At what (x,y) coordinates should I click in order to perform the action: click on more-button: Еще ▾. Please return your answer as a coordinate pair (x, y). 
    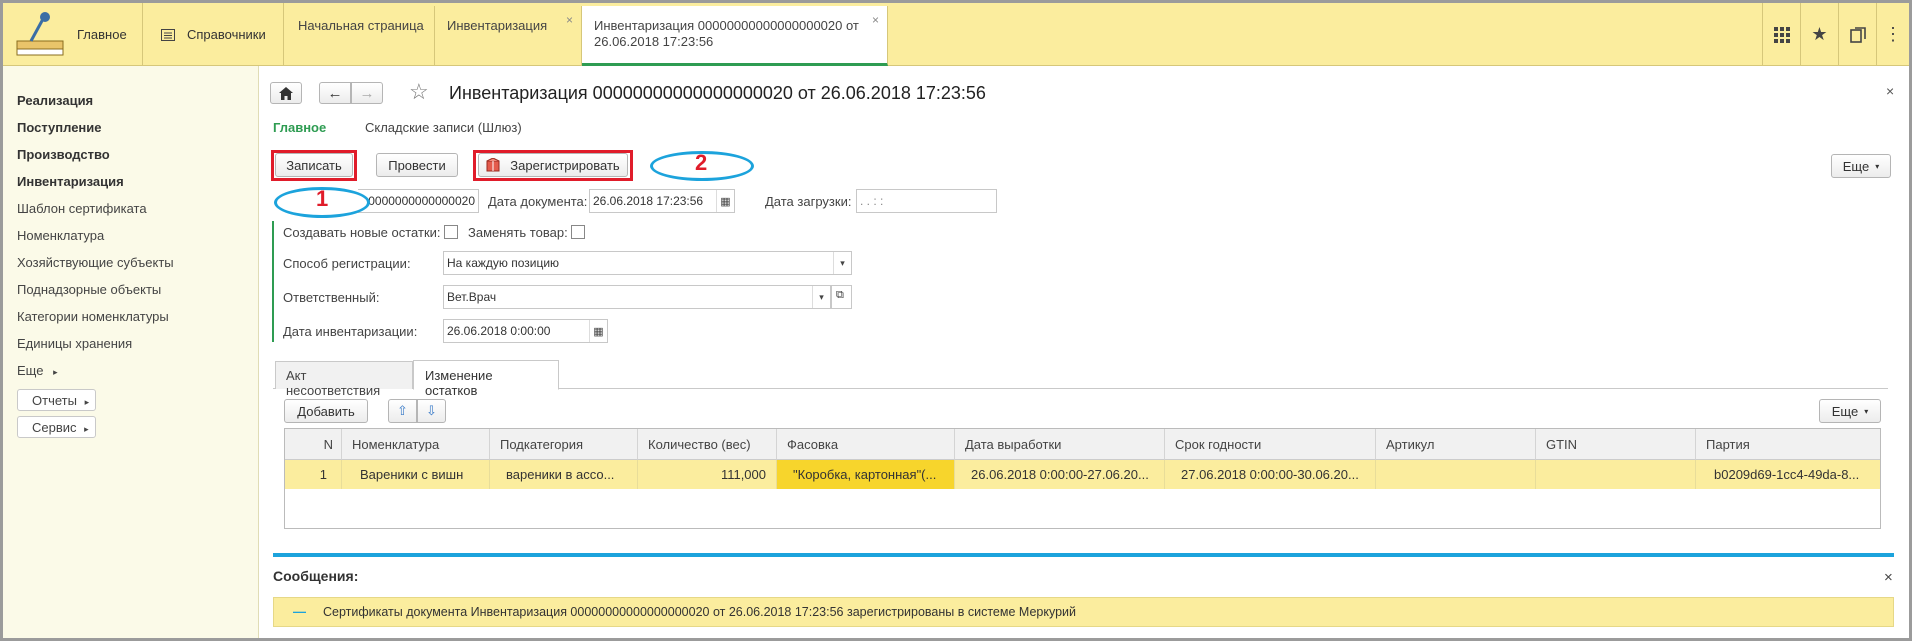
    Looking at the image, I should click on (1861, 166).